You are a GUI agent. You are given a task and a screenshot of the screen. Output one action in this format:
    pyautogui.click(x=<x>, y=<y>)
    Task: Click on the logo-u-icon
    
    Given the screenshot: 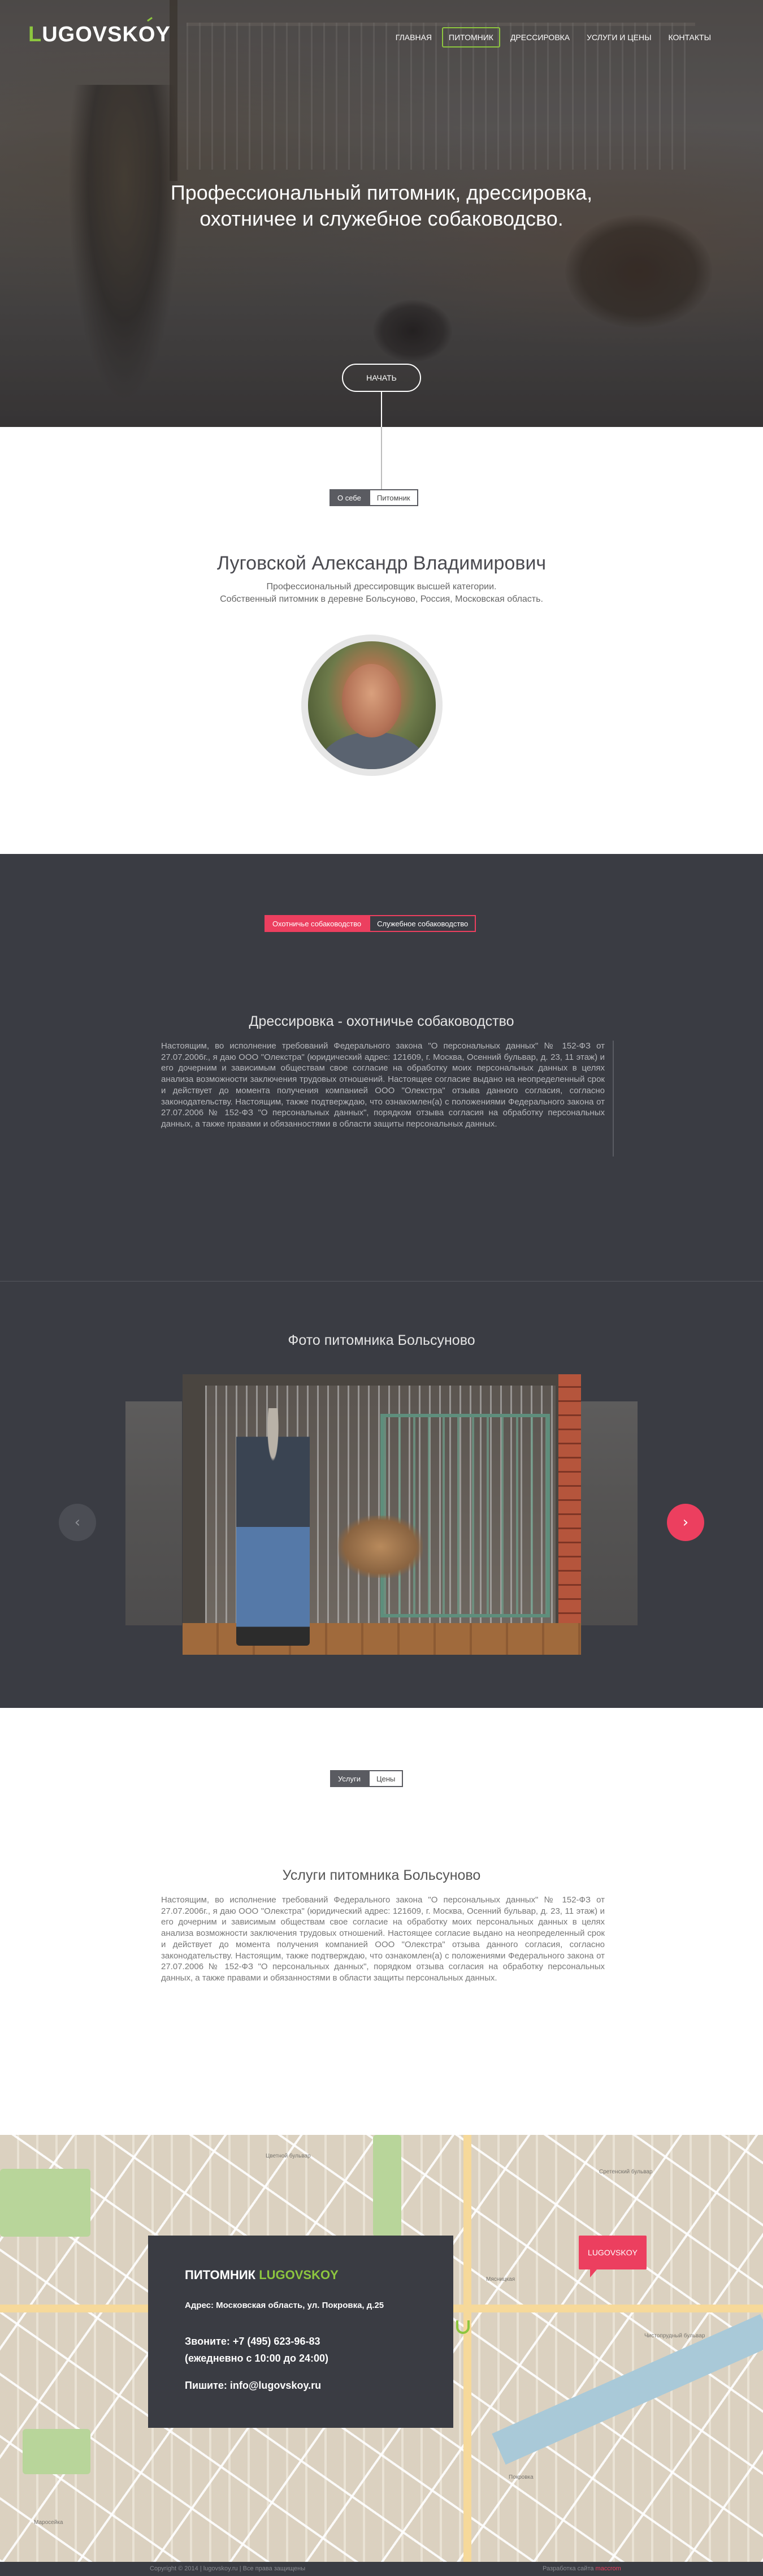 What is the action you would take?
    pyautogui.click(x=463, y=2327)
    